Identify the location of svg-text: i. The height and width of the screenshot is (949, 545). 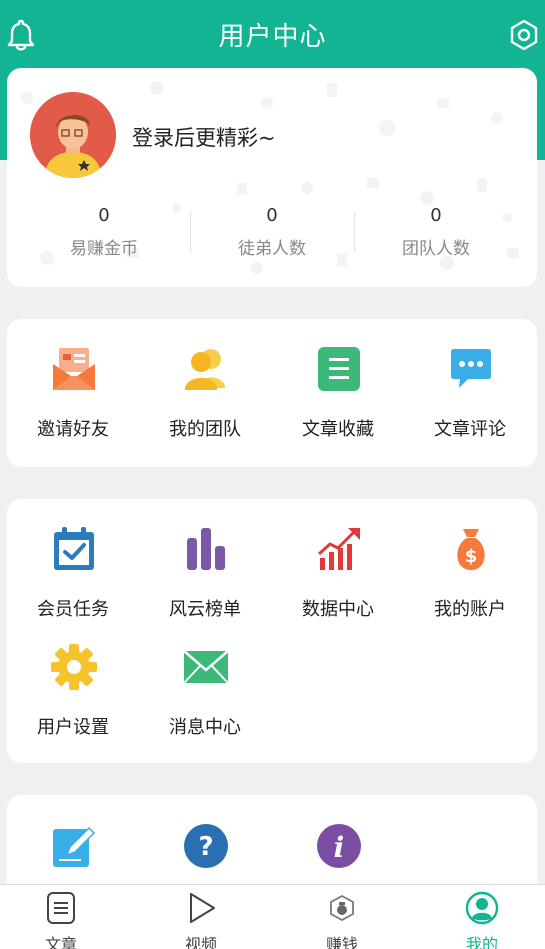
(339, 847).